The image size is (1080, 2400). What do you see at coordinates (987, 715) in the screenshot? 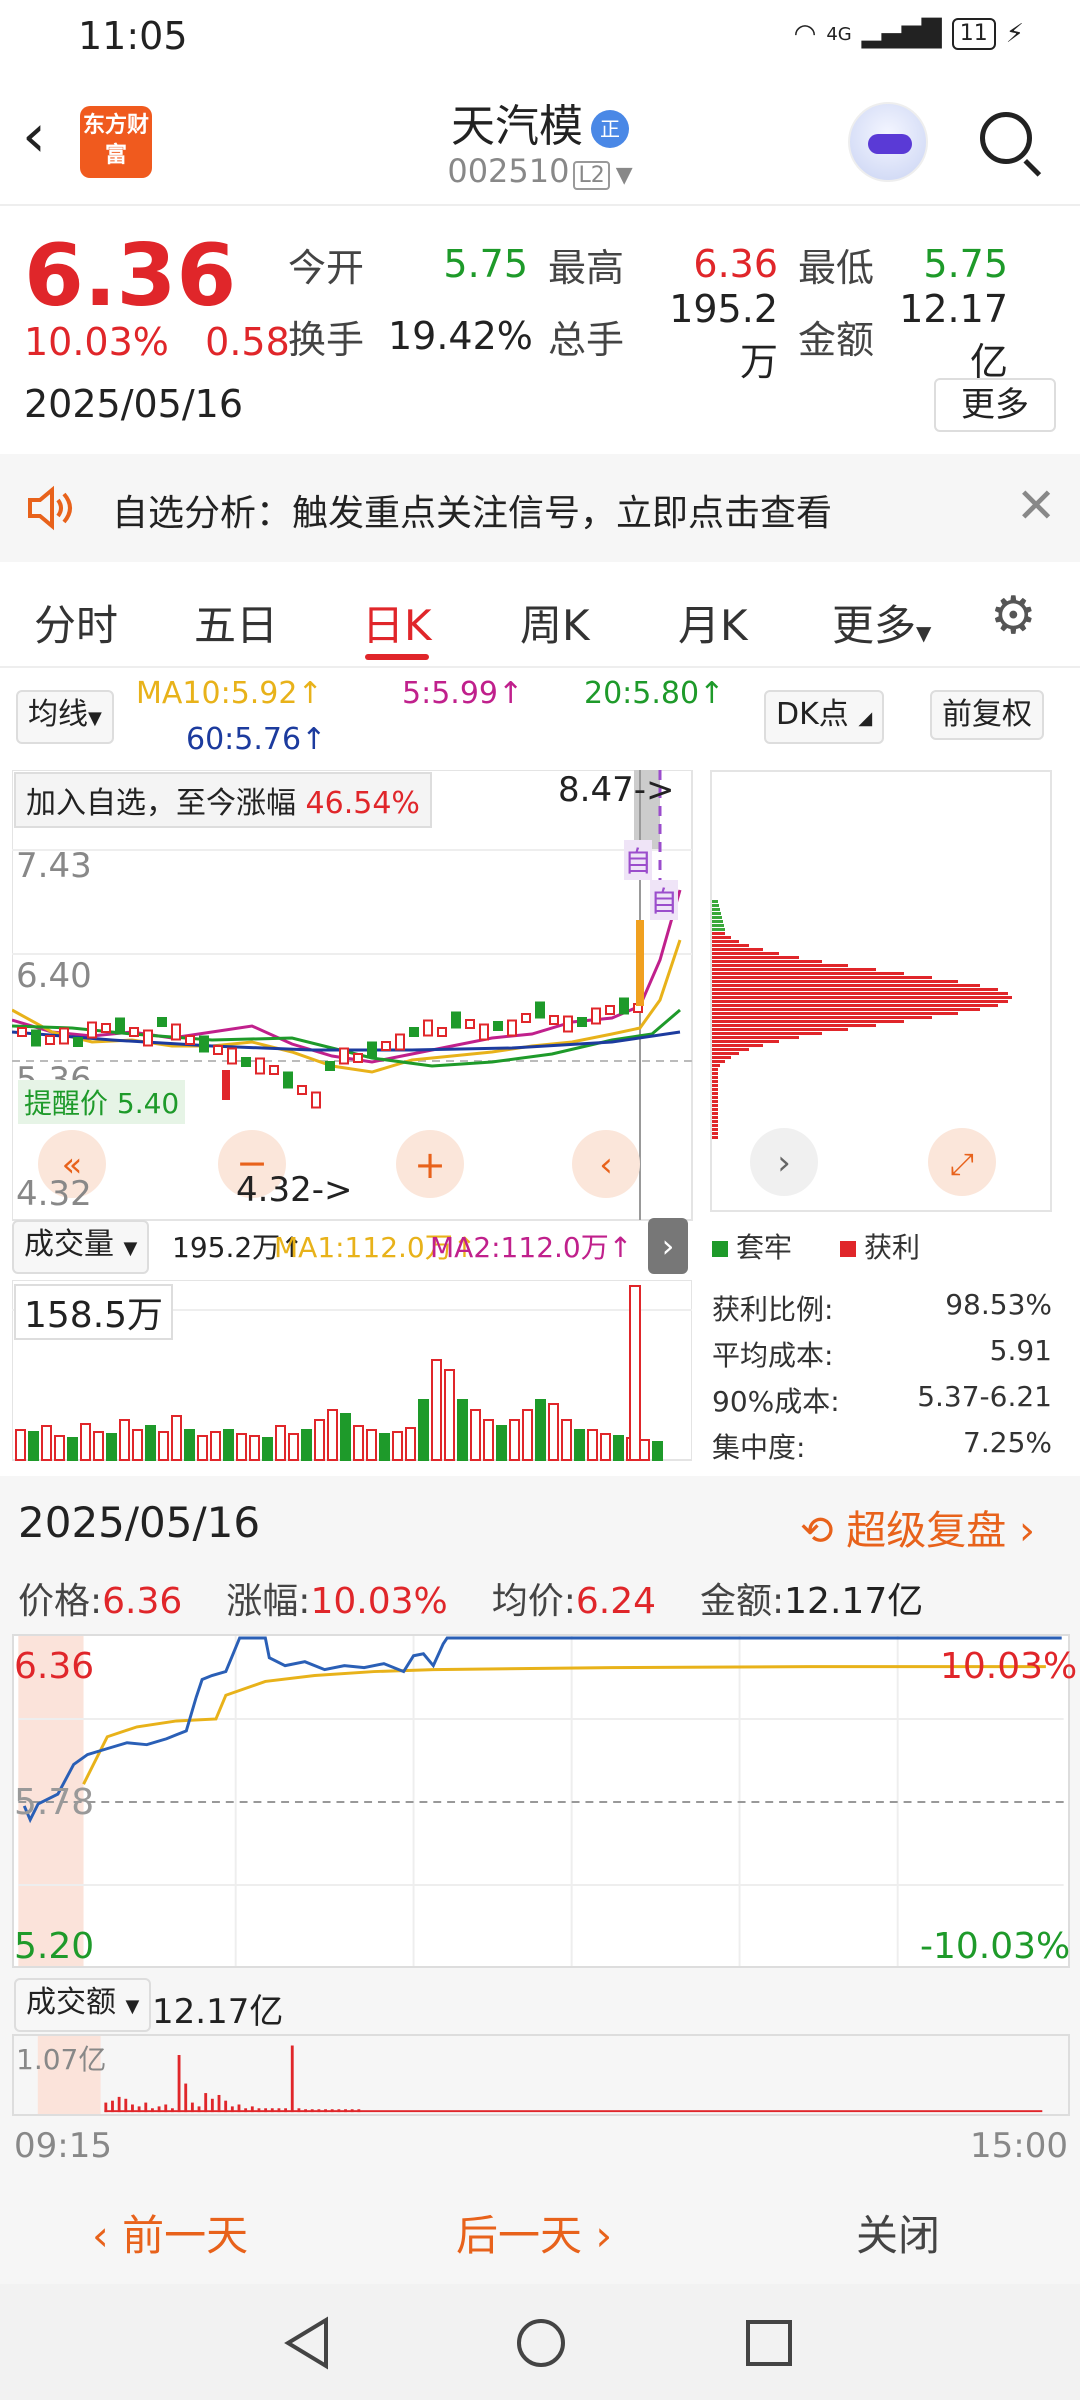
I see `fq-button: 前复权` at bounding box center [987, 715].